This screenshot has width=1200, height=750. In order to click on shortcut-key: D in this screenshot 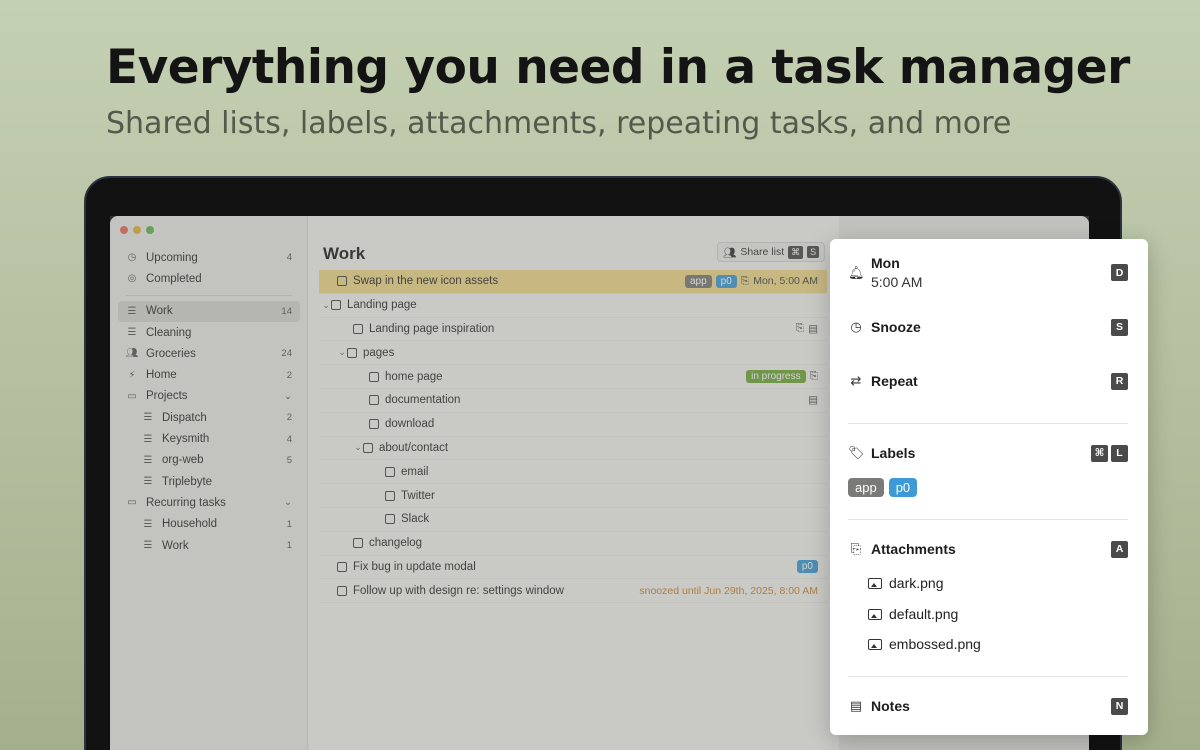, I will do `click(1119, 272)`.